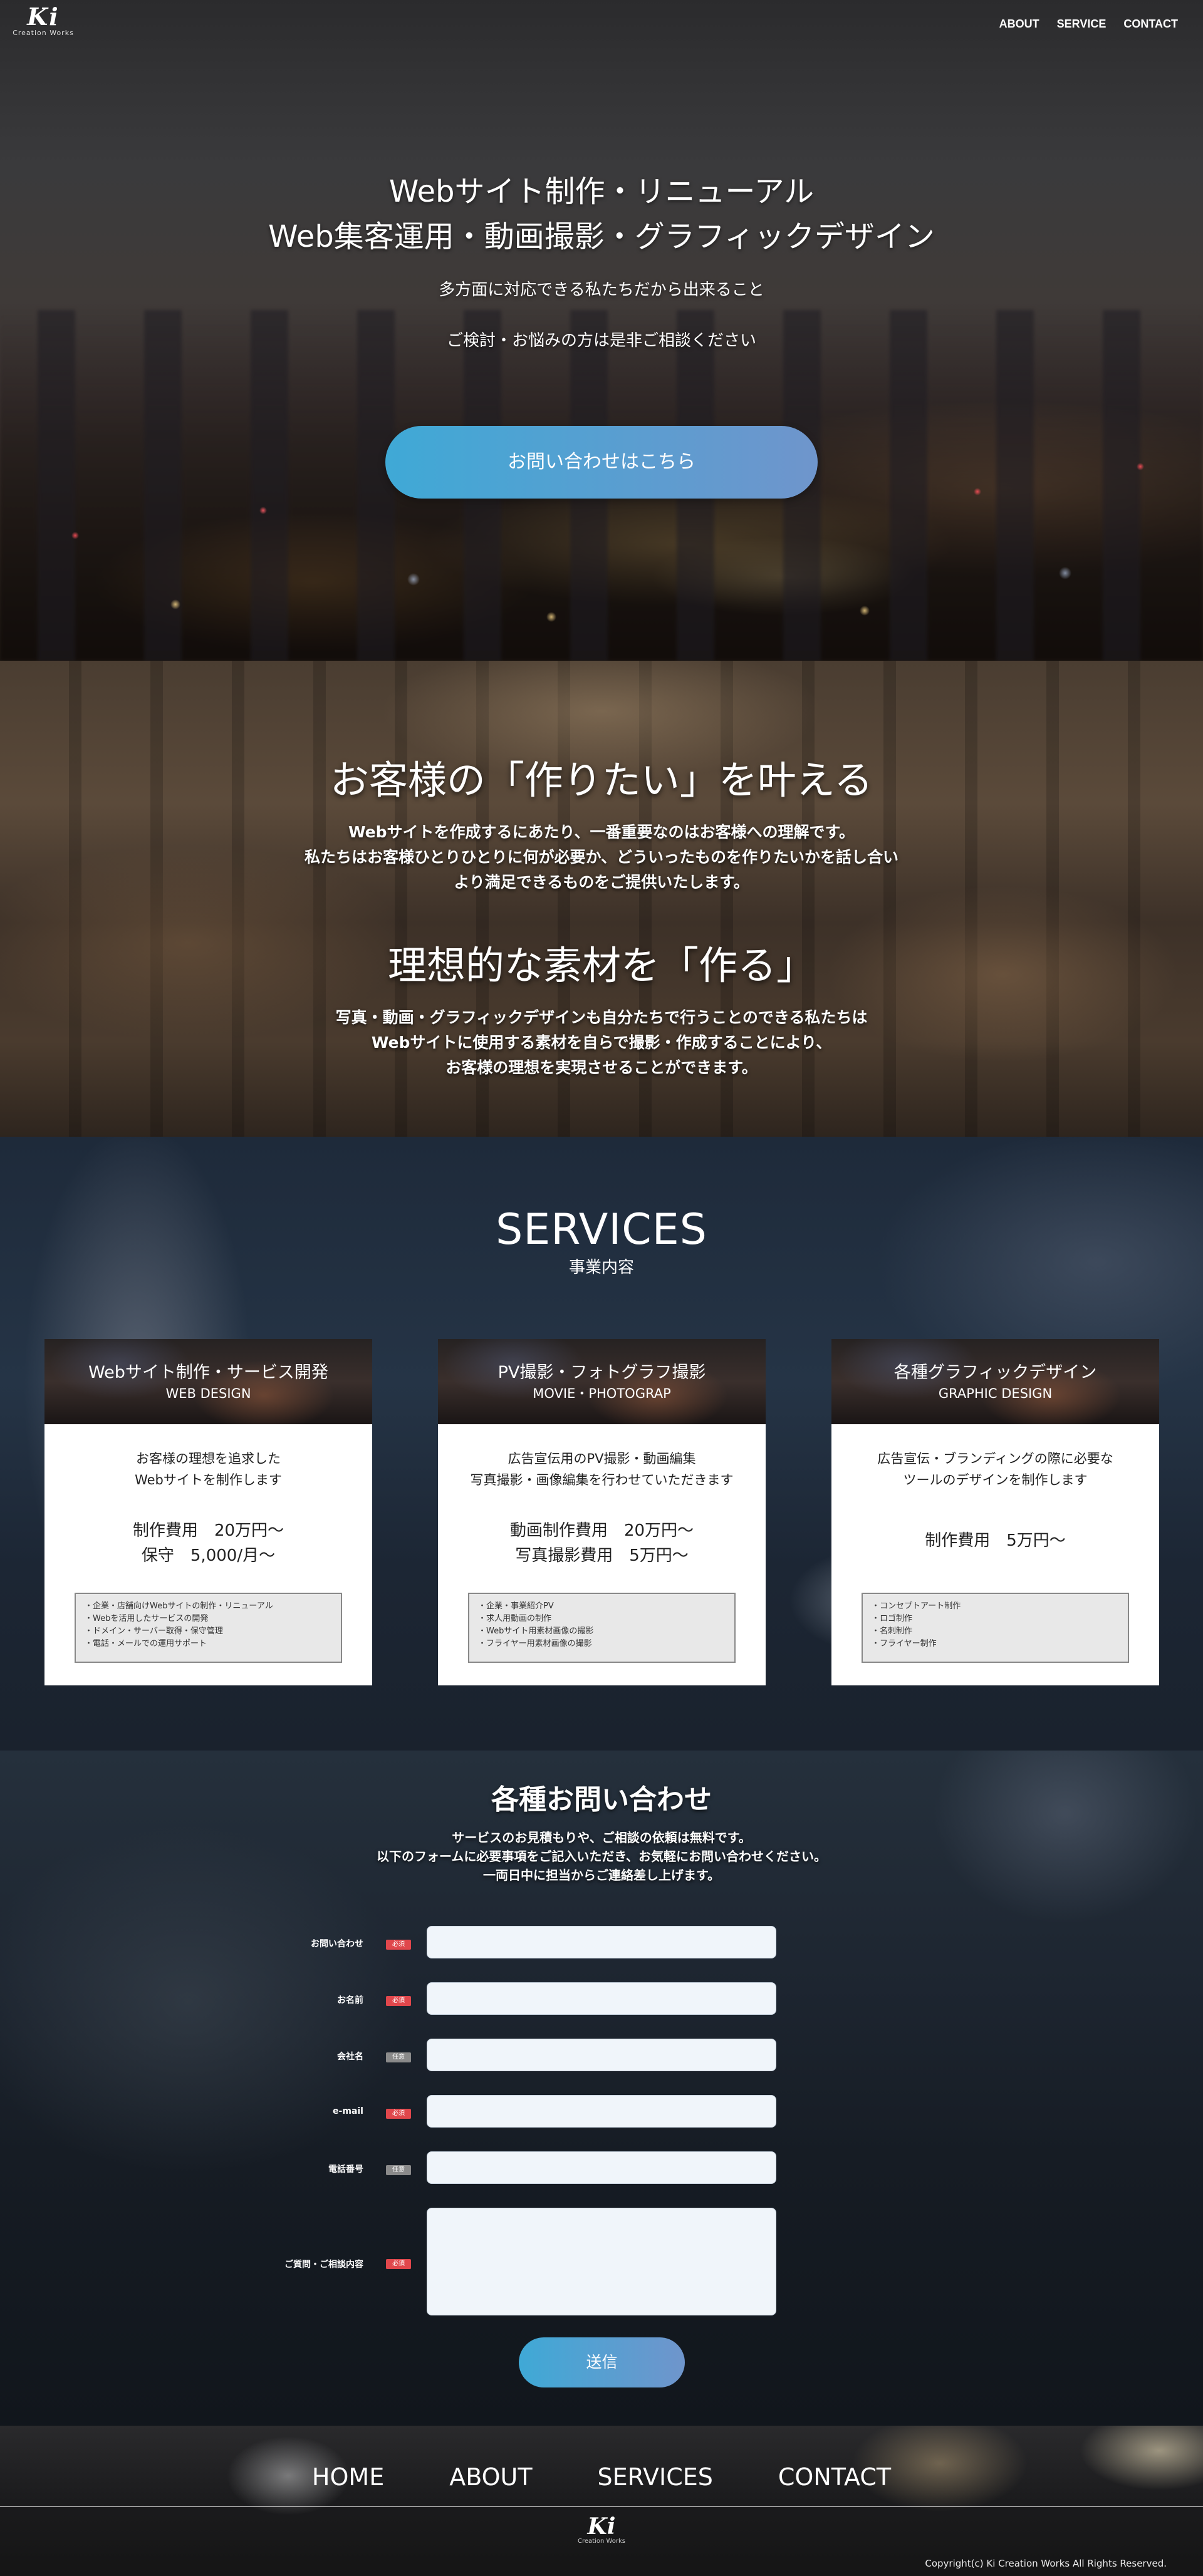  Describe the element at coordinates (601, 2506) in the screenshot. I see `footer-divider` at that location.